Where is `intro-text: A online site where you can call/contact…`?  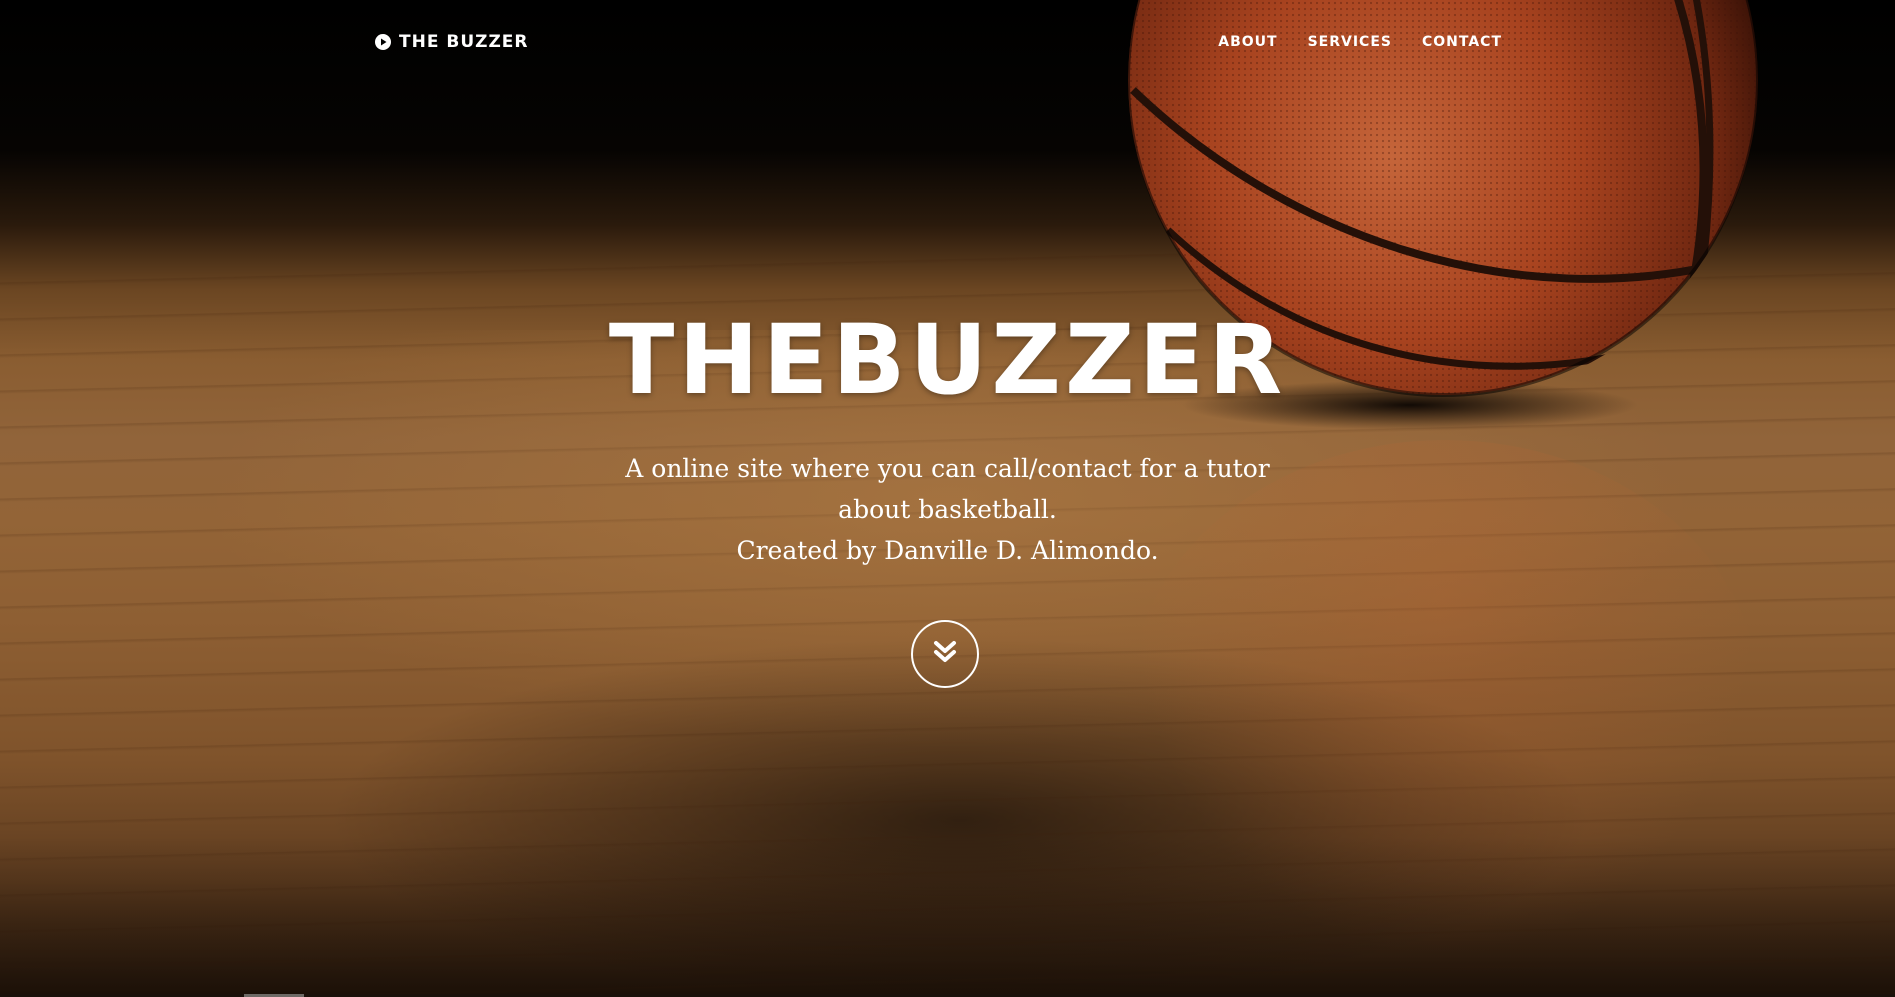
intro-text: A online site where you can call/contact… is located at coordinates (948, 509).